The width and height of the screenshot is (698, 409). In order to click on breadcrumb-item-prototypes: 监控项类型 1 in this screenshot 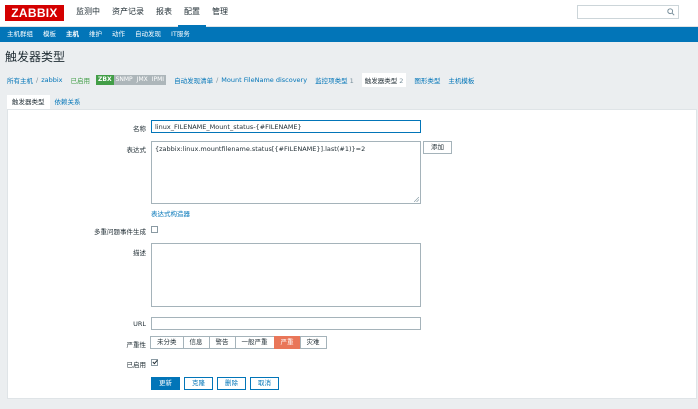, I will do `click(334, 80)`.